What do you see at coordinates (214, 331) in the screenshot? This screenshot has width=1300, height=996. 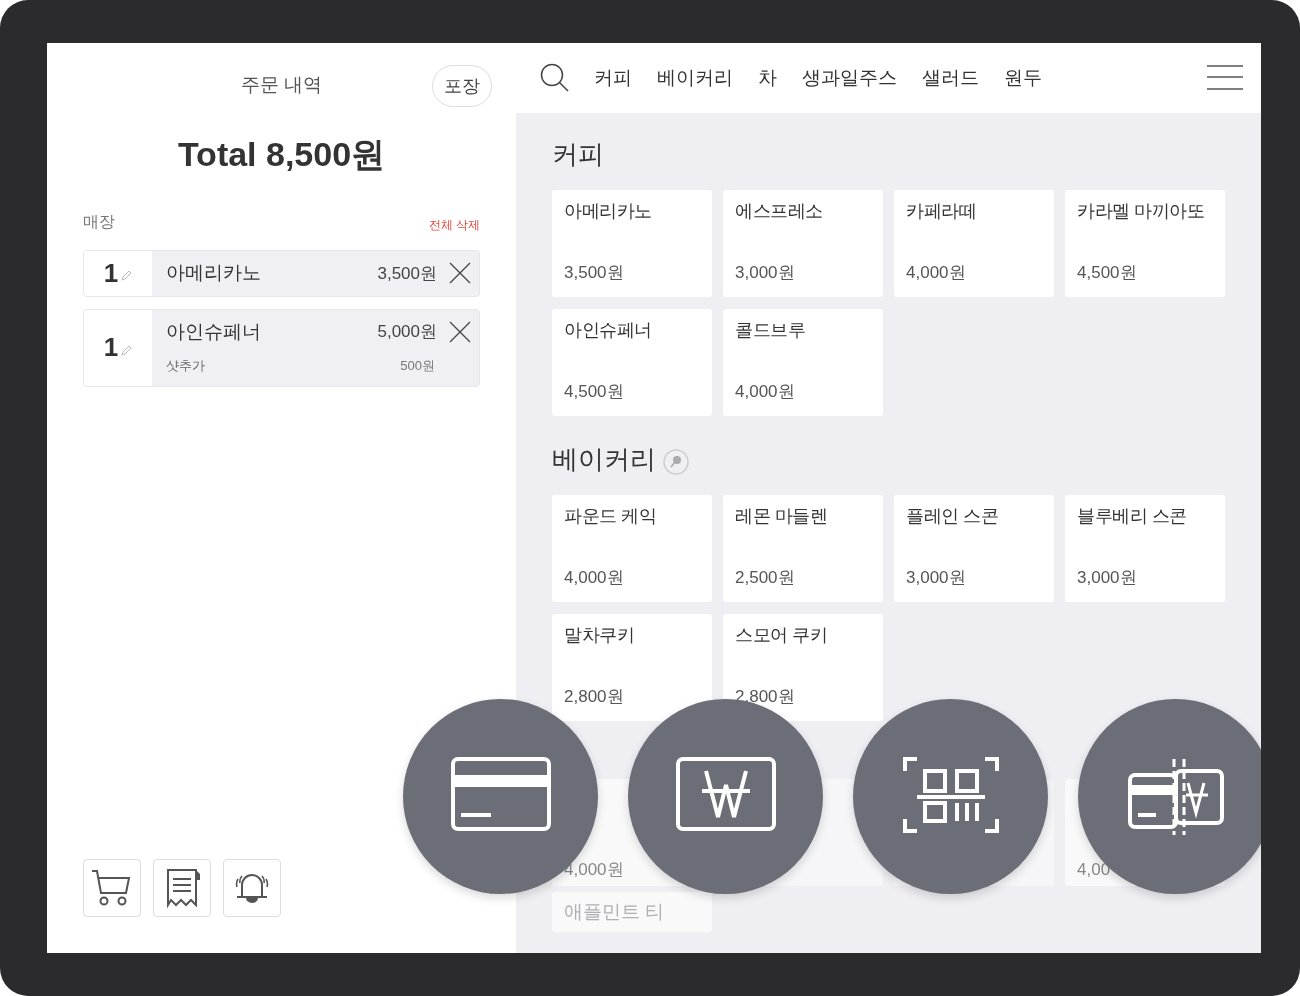 I see `item-name: 아인슈페너` at bounding box center [214, 331].